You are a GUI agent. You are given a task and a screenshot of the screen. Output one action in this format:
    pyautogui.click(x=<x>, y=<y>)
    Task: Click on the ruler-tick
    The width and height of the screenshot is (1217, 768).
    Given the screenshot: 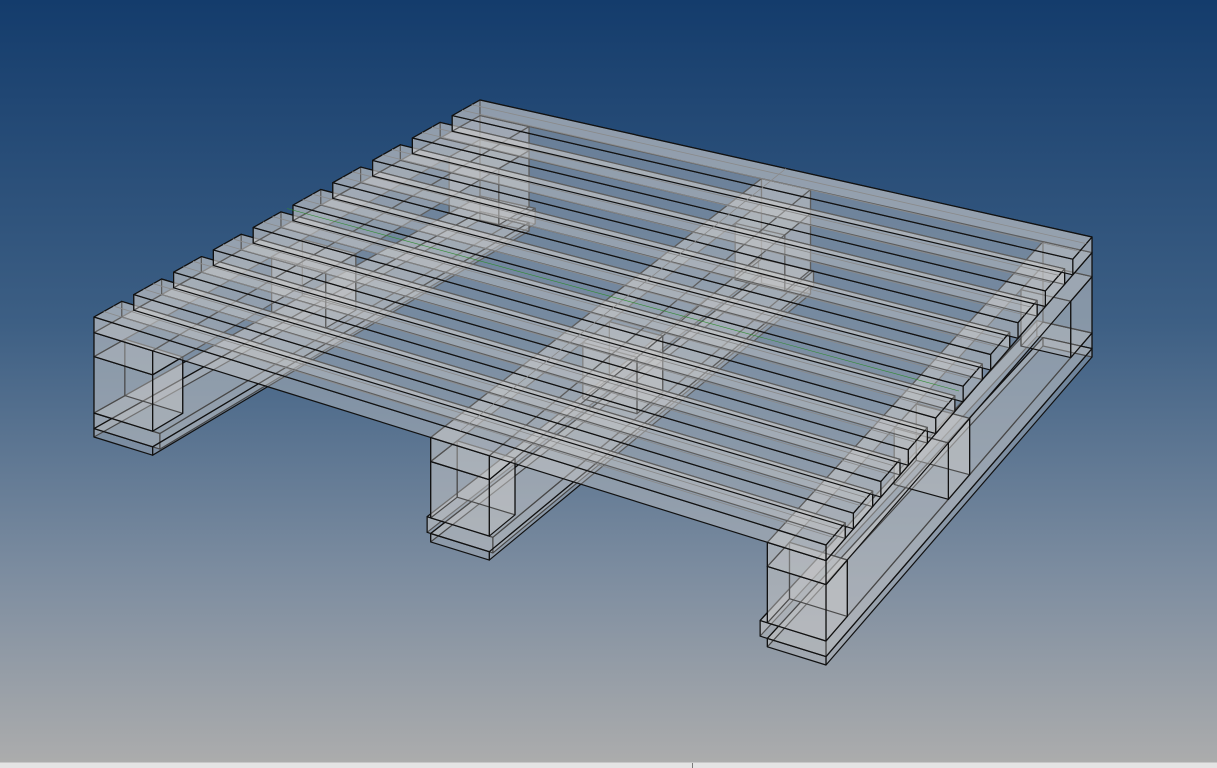 What is the action you would take?
    pyautogui.click(x=692, y=765)
    